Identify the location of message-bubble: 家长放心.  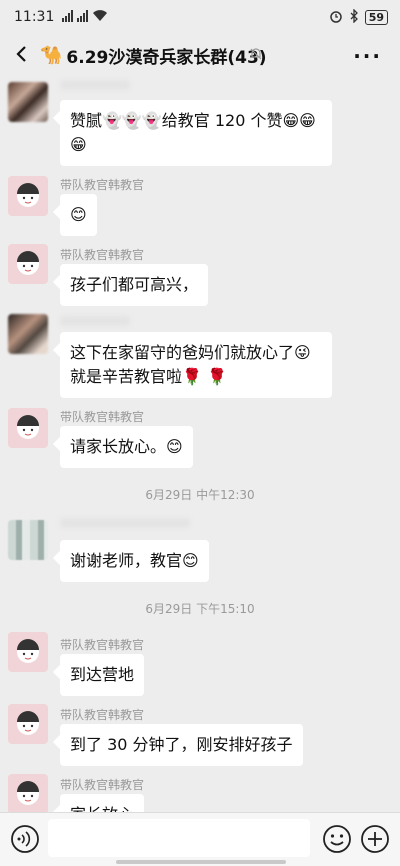
(102, 803).